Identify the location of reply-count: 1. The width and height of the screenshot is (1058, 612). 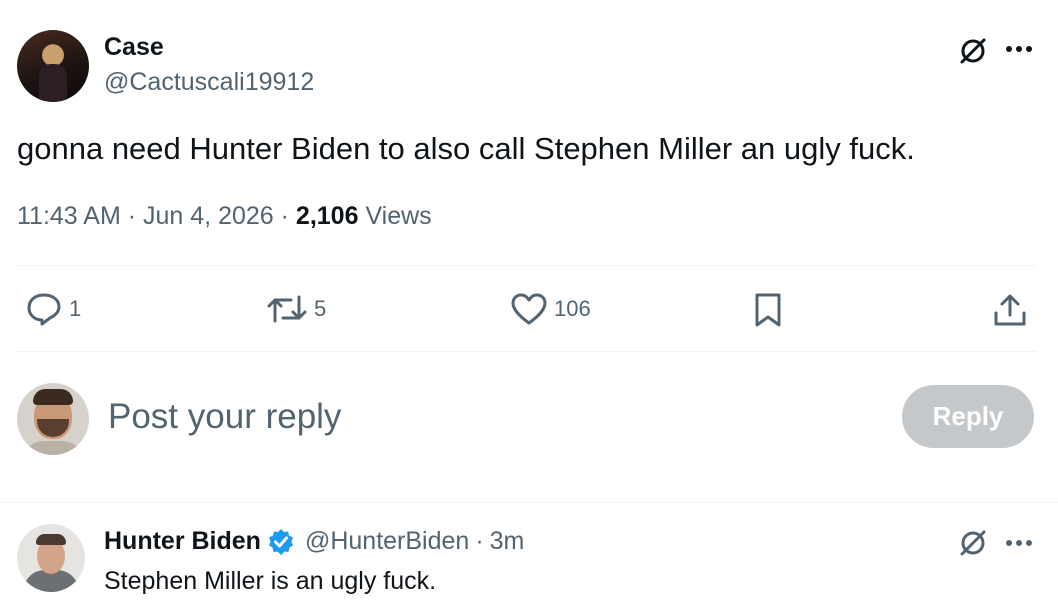
(75, 308).